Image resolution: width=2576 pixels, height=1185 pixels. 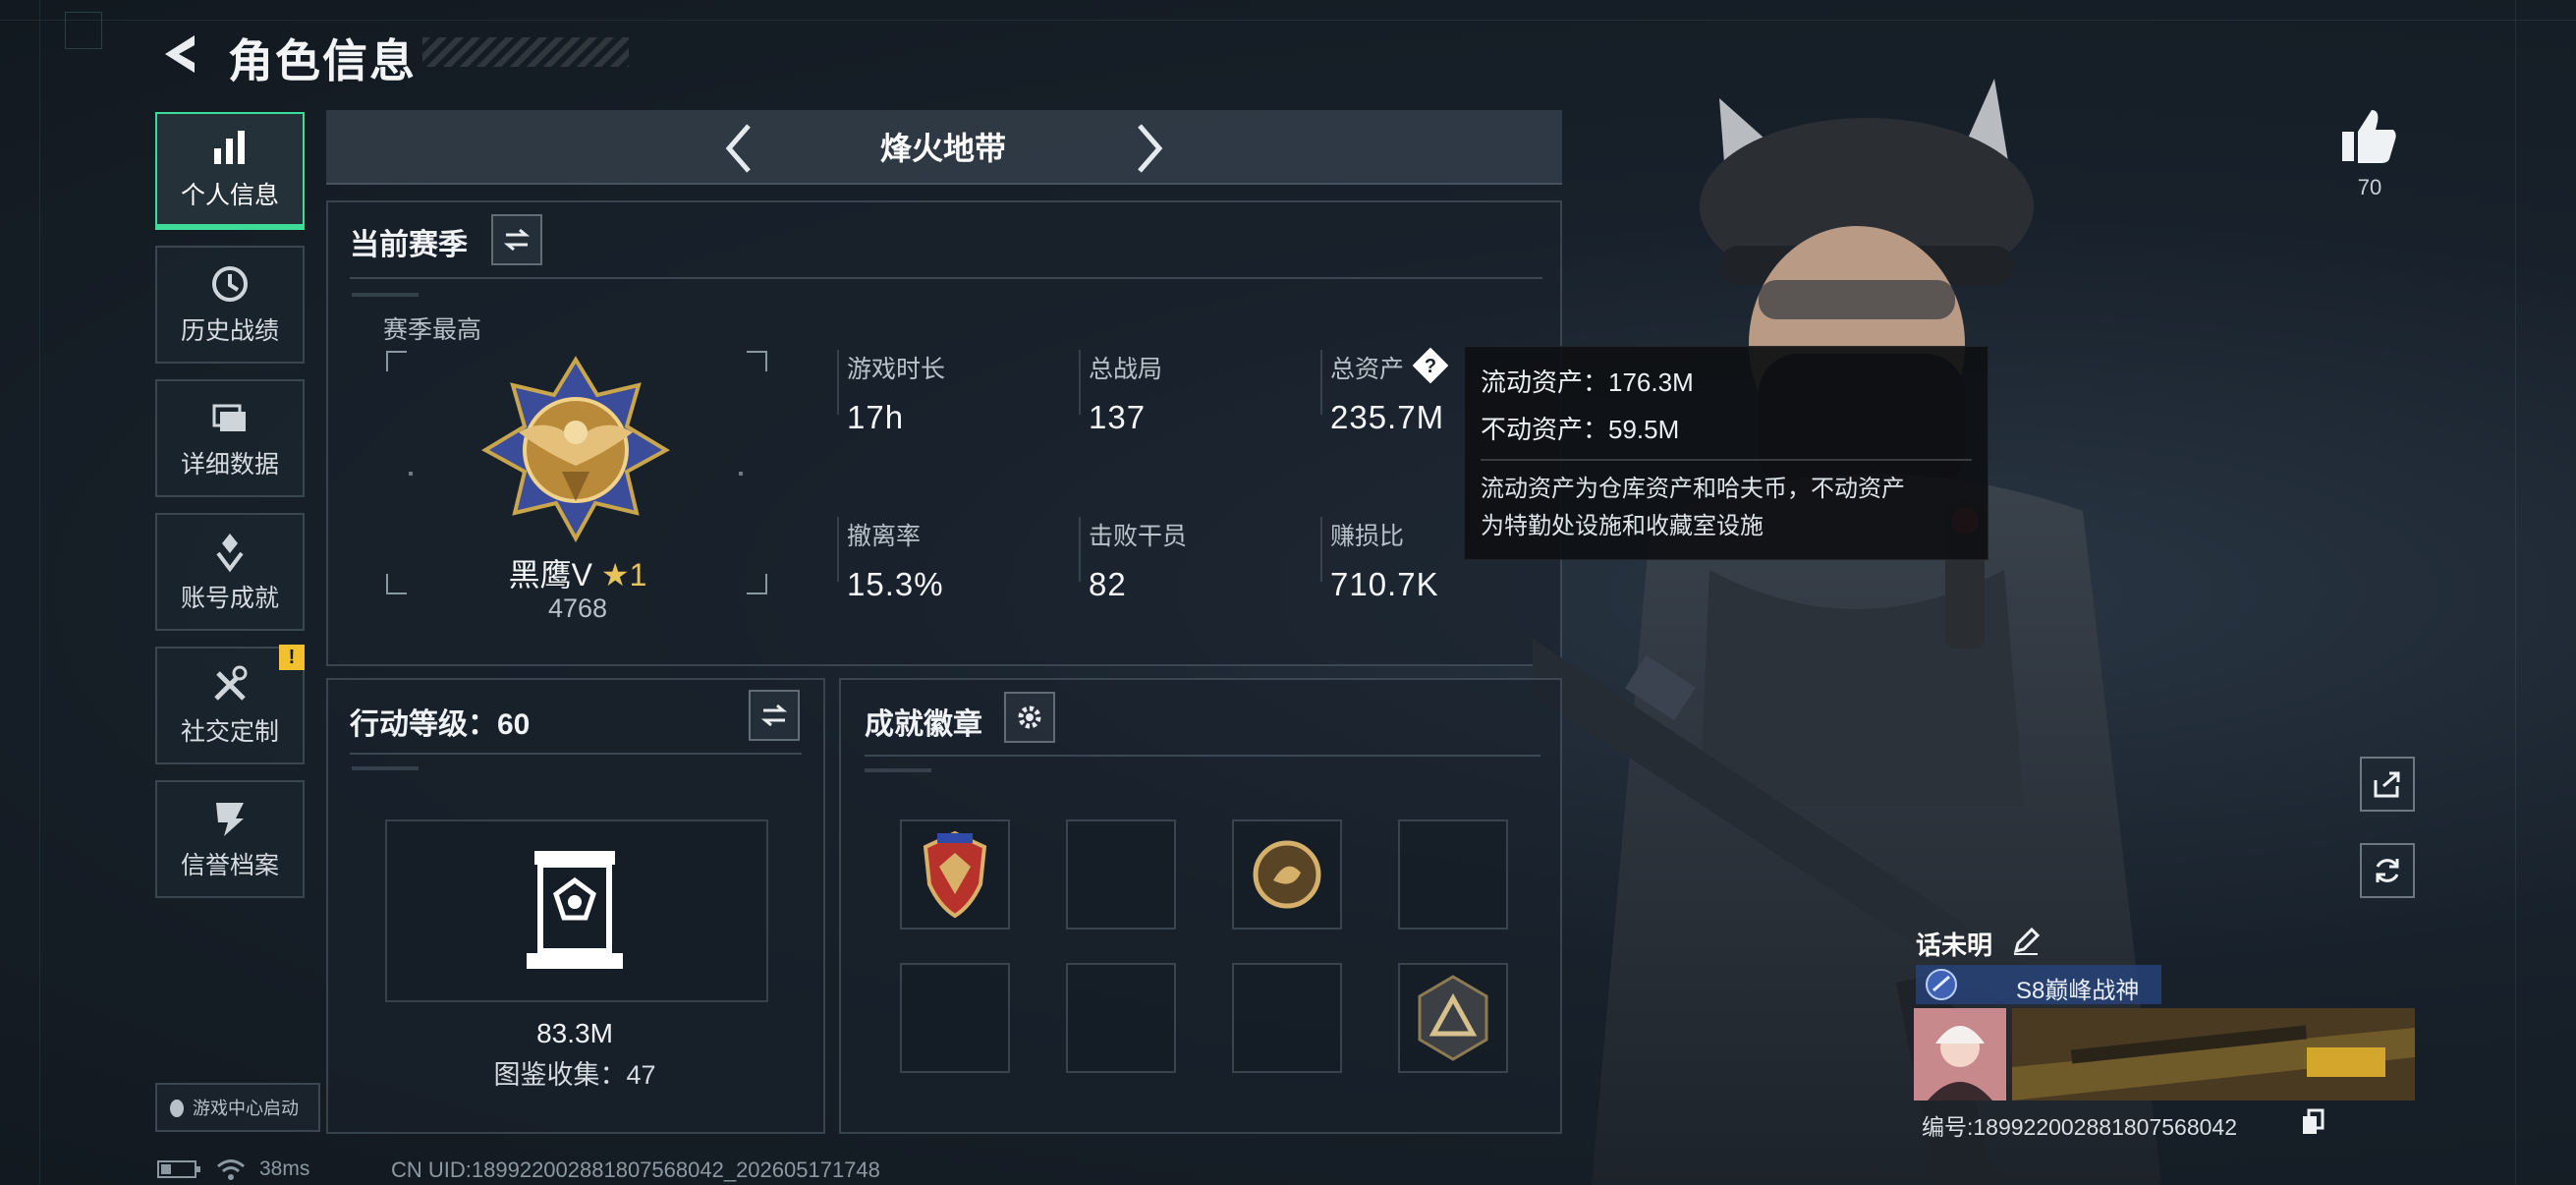 I want to click on season-title: 当前赛季, so click(x=409, y=245).